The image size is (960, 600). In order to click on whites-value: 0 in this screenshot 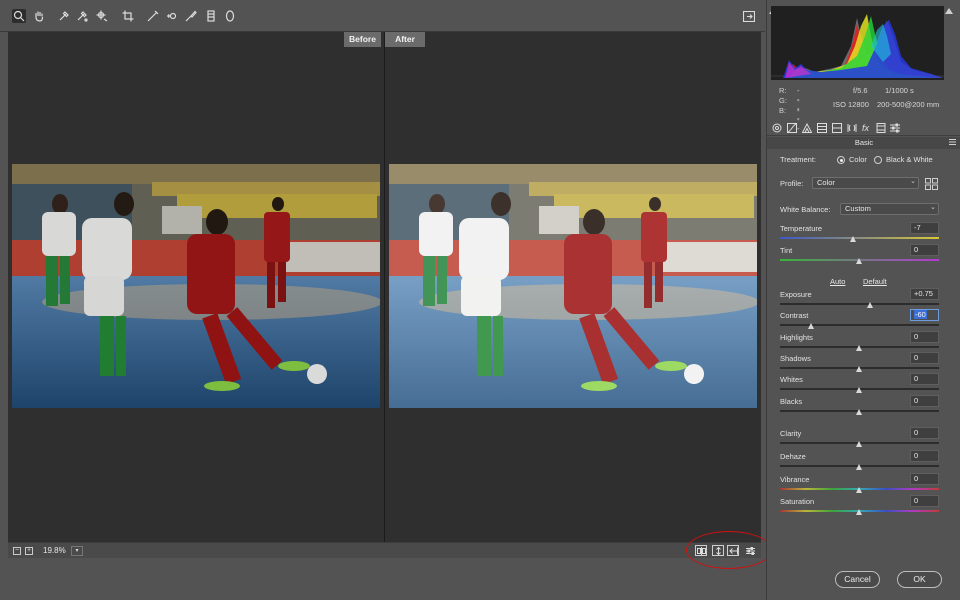, I will do `click(924, 379)`.